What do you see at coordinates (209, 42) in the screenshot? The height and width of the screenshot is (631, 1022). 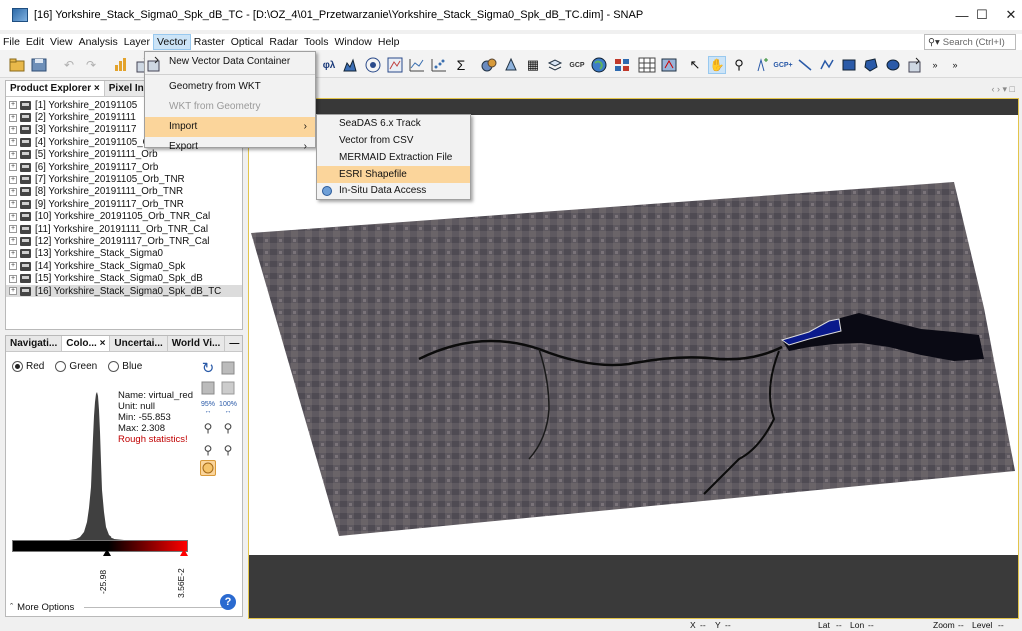 I see `menu-raster: Raster` at bounding box center [209, 42].